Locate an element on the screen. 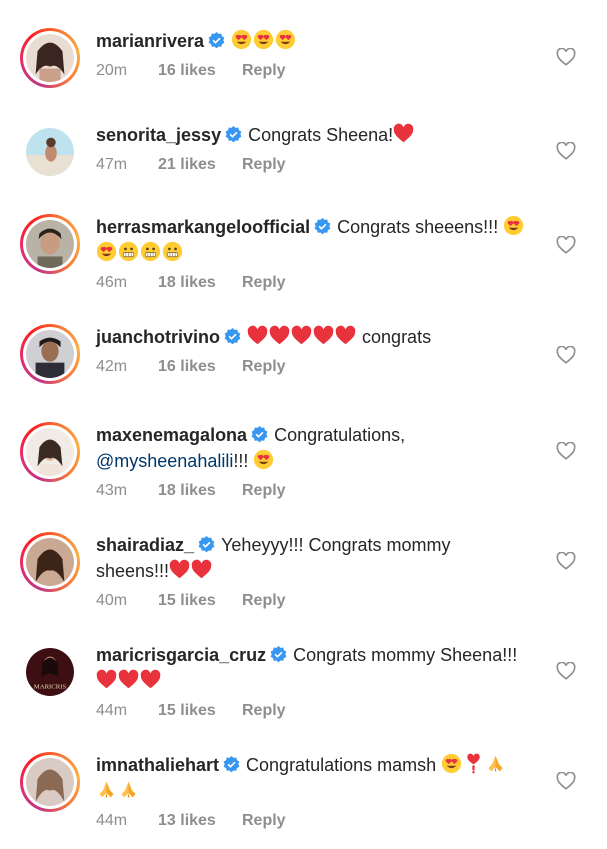  username: maricrisgarcia_cruz is located at coordinates (181, 655).